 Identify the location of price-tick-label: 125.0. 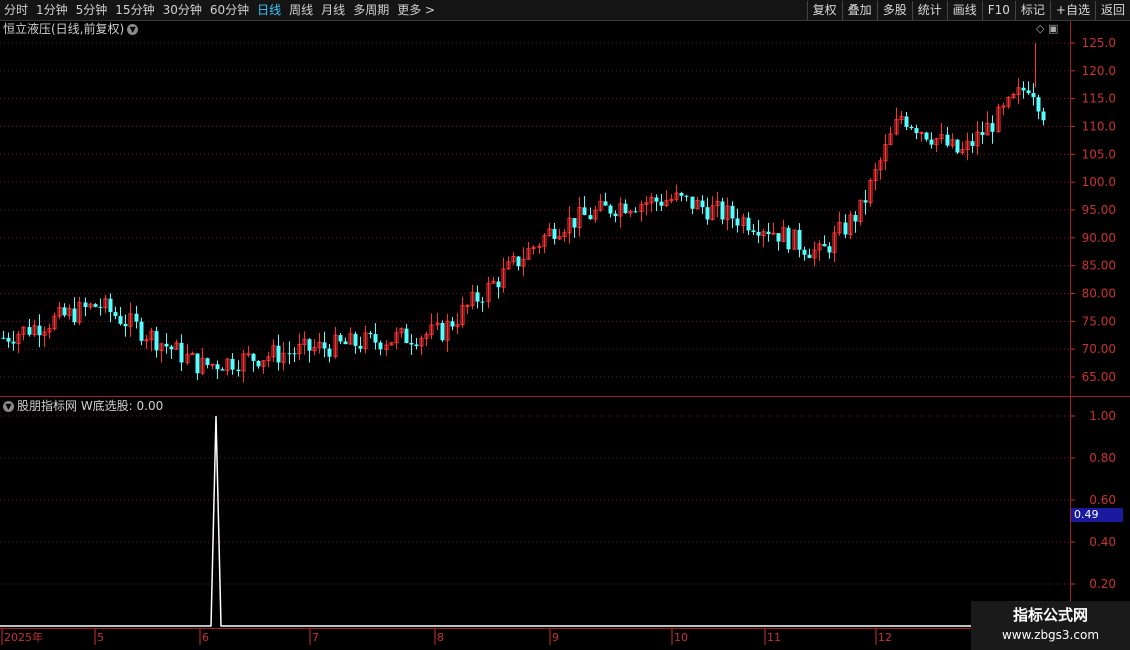
(1099, 43).